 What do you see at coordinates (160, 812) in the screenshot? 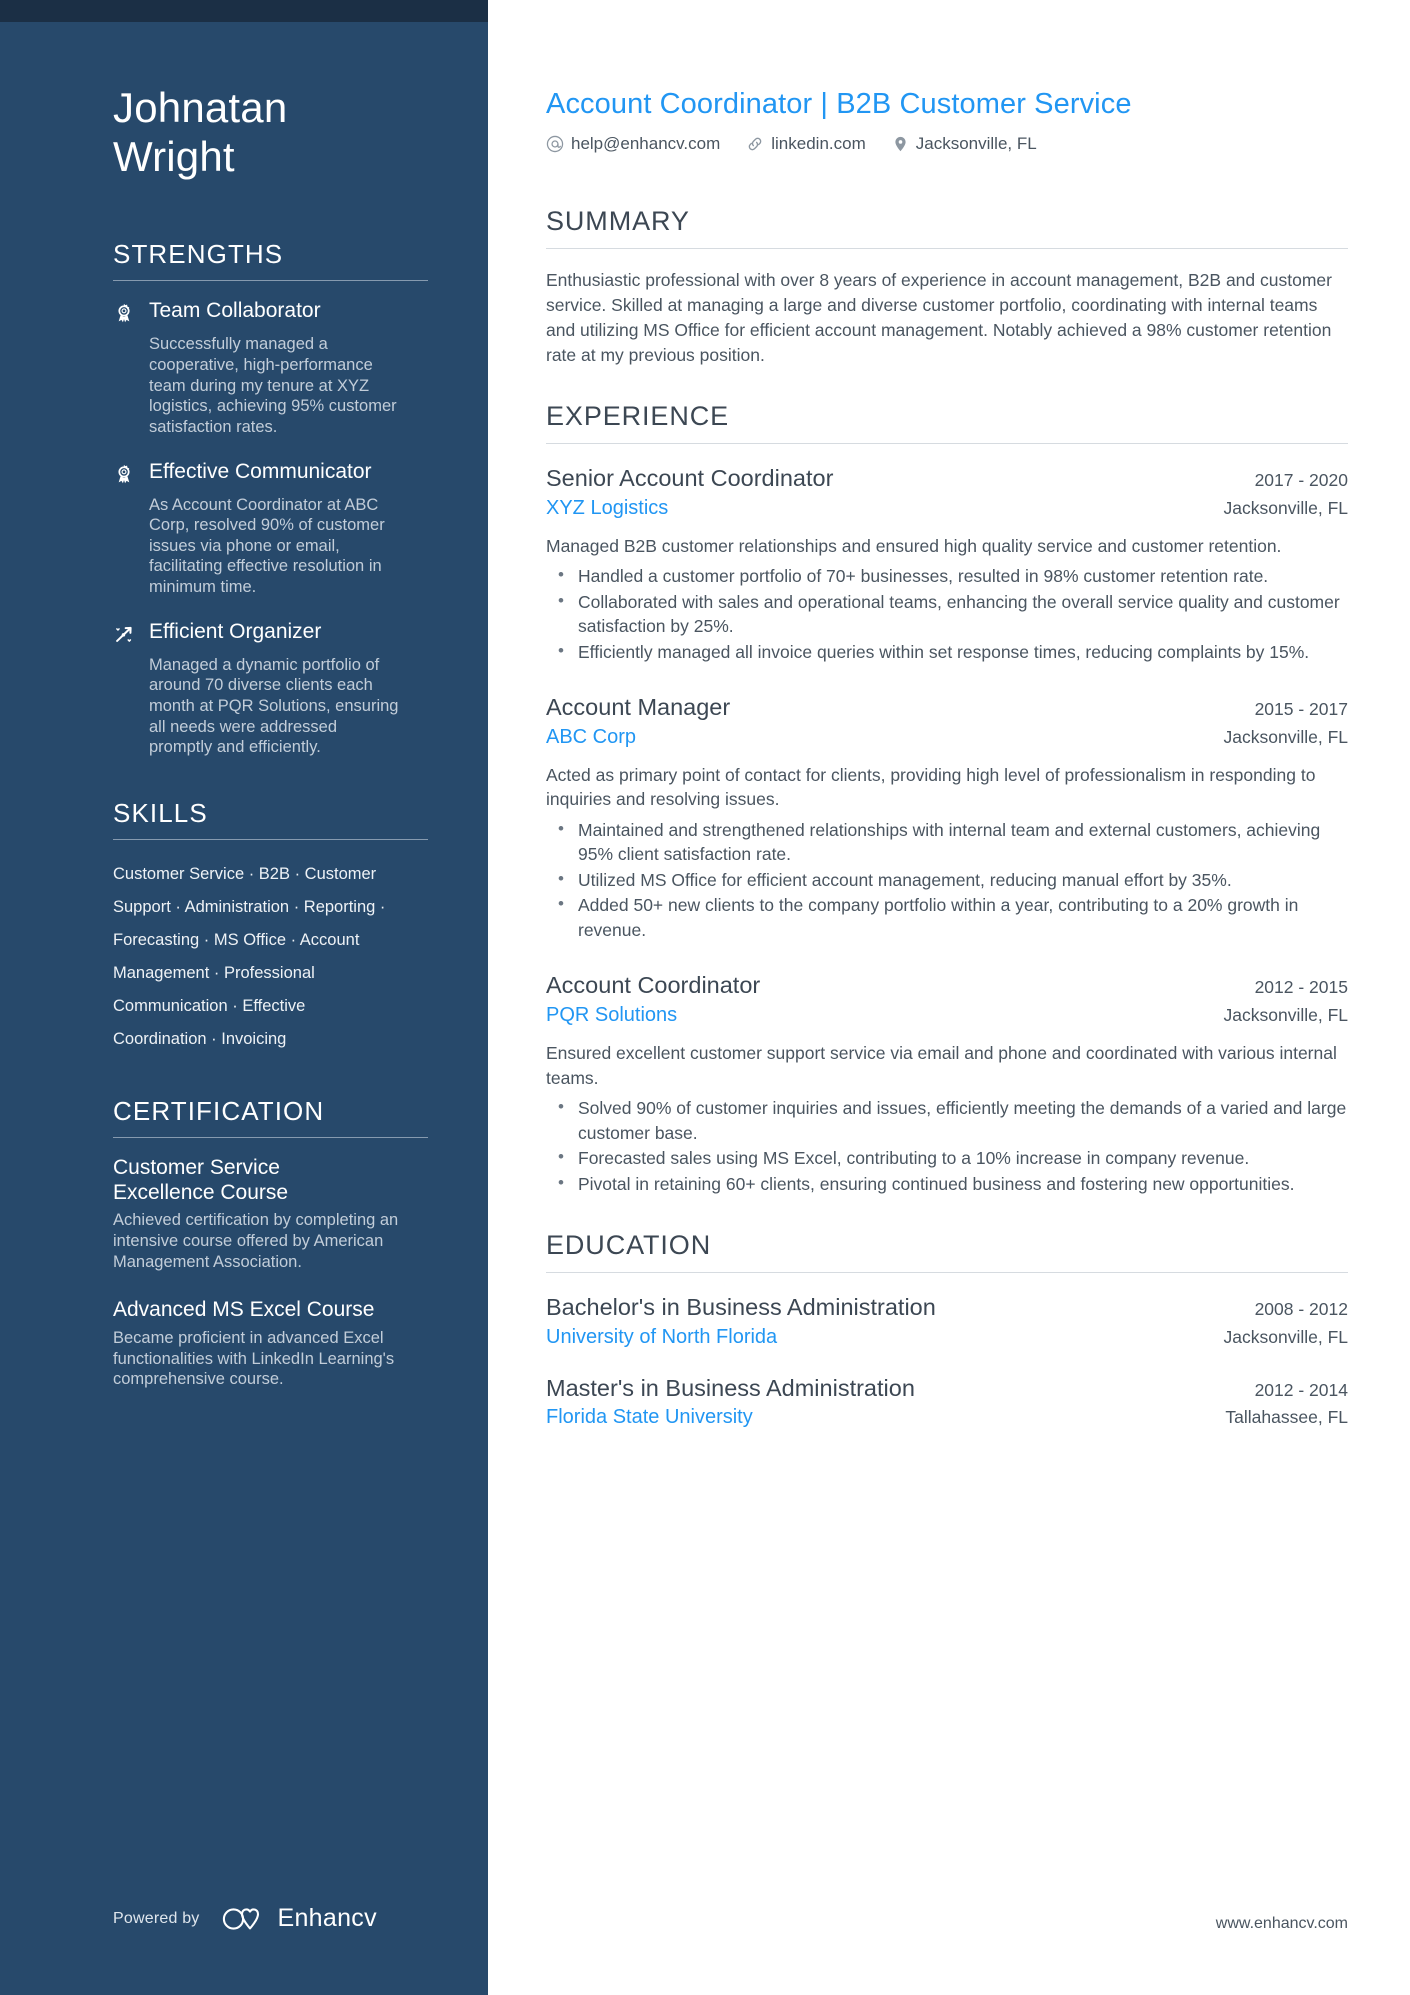
I see `skills-heading: SKILLS` at bounding box center [160, 812].